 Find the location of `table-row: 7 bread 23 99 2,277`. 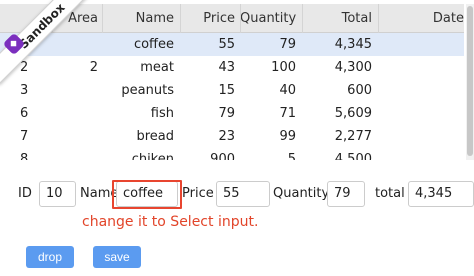

table-row: 7 bread 23 99 2,277 is located at coordinates (232, 136).